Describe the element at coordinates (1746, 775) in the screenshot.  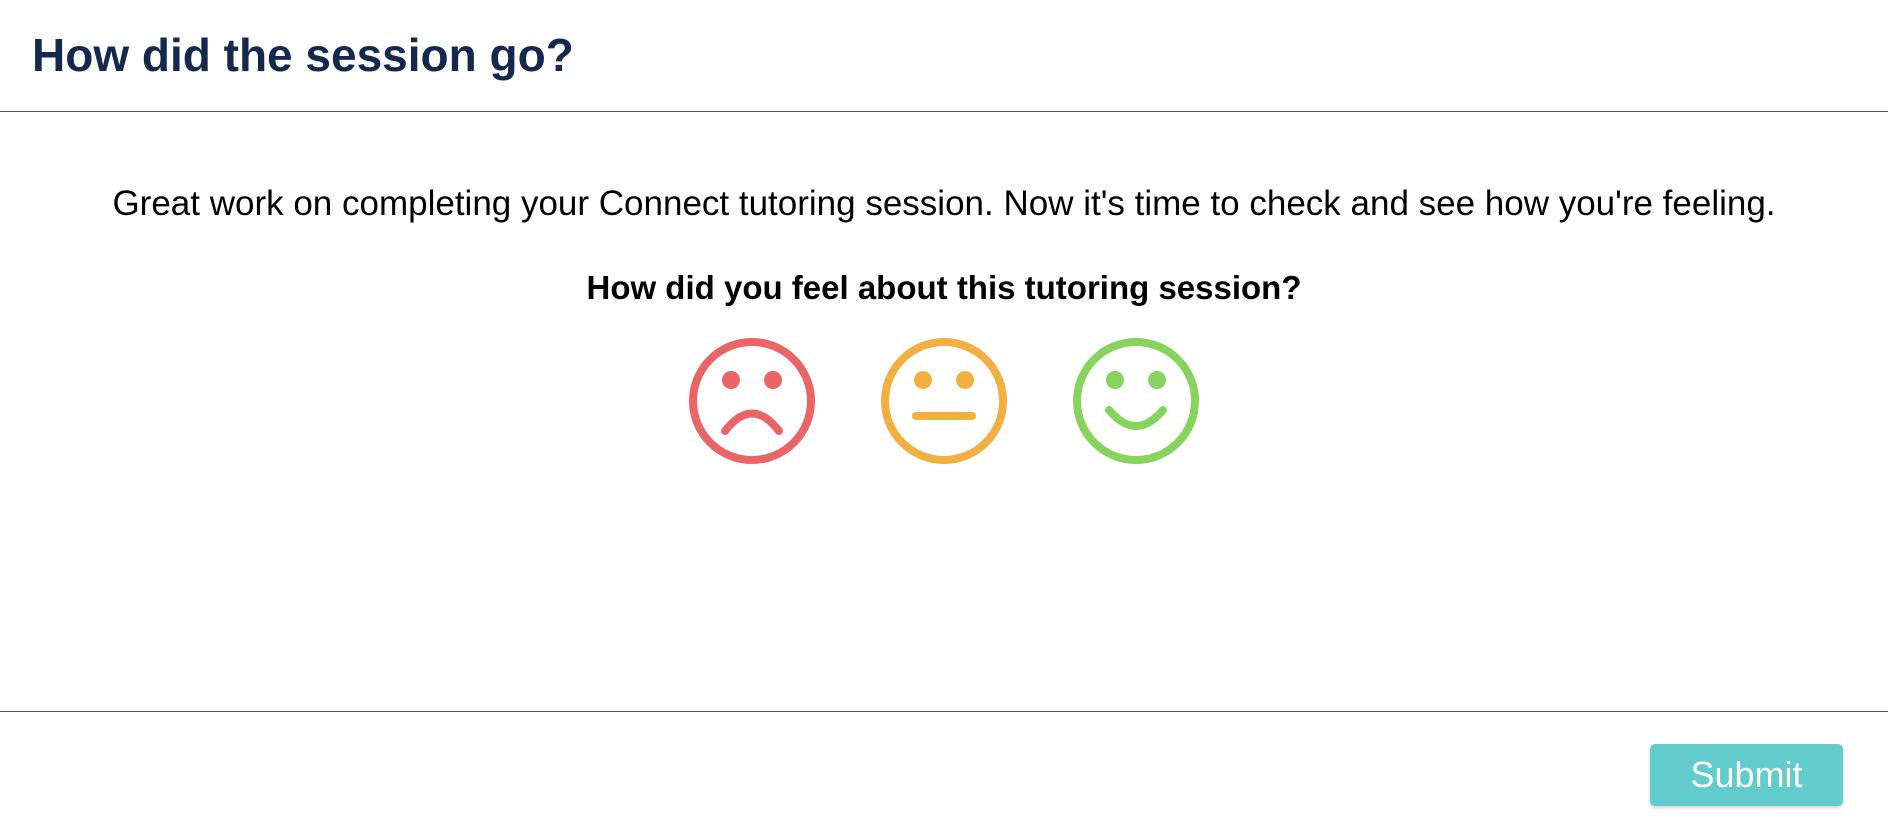
I see `submit-button: Submit` at that location.